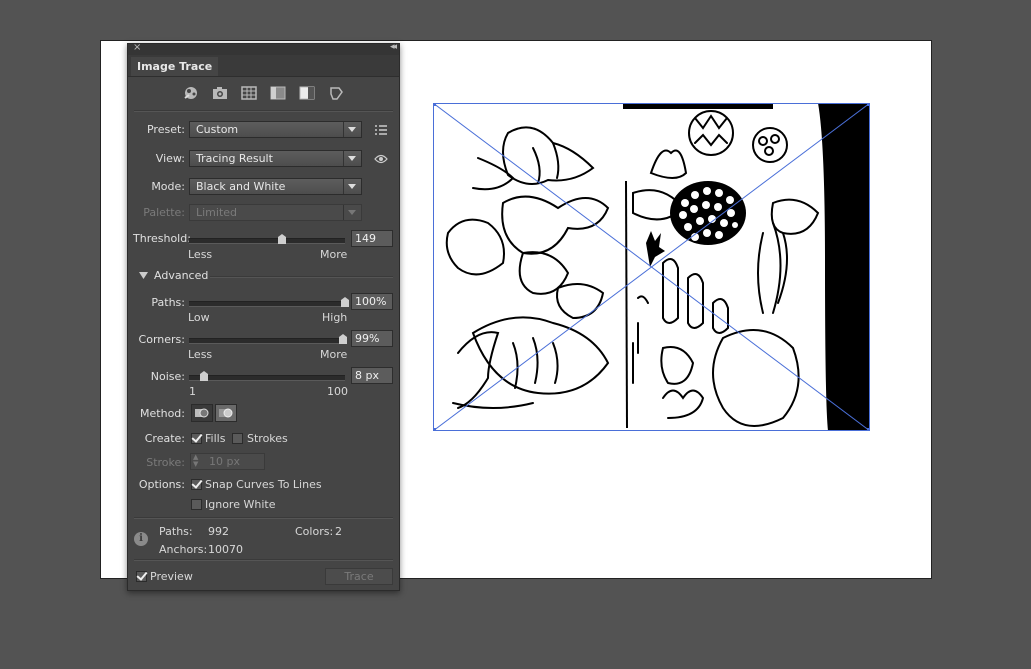  What do you see at coordinates (204, 376) in the screenshot?
I see `noise-slider-thumb` at bounding box center [204, 376].